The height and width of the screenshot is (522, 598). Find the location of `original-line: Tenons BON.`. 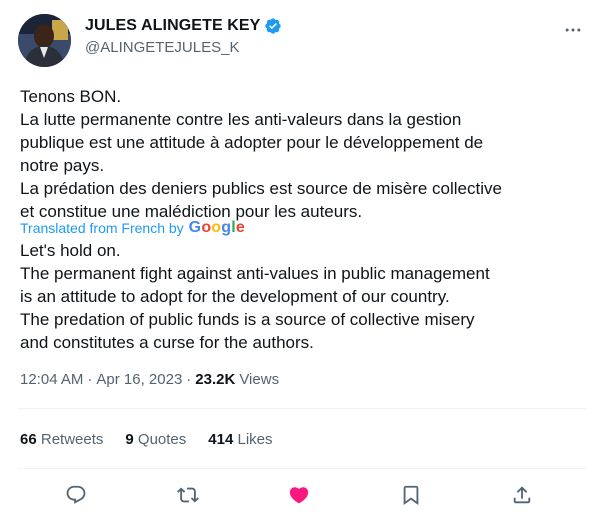

original-line: Tenons BON. is located at coordinates (71, 96).